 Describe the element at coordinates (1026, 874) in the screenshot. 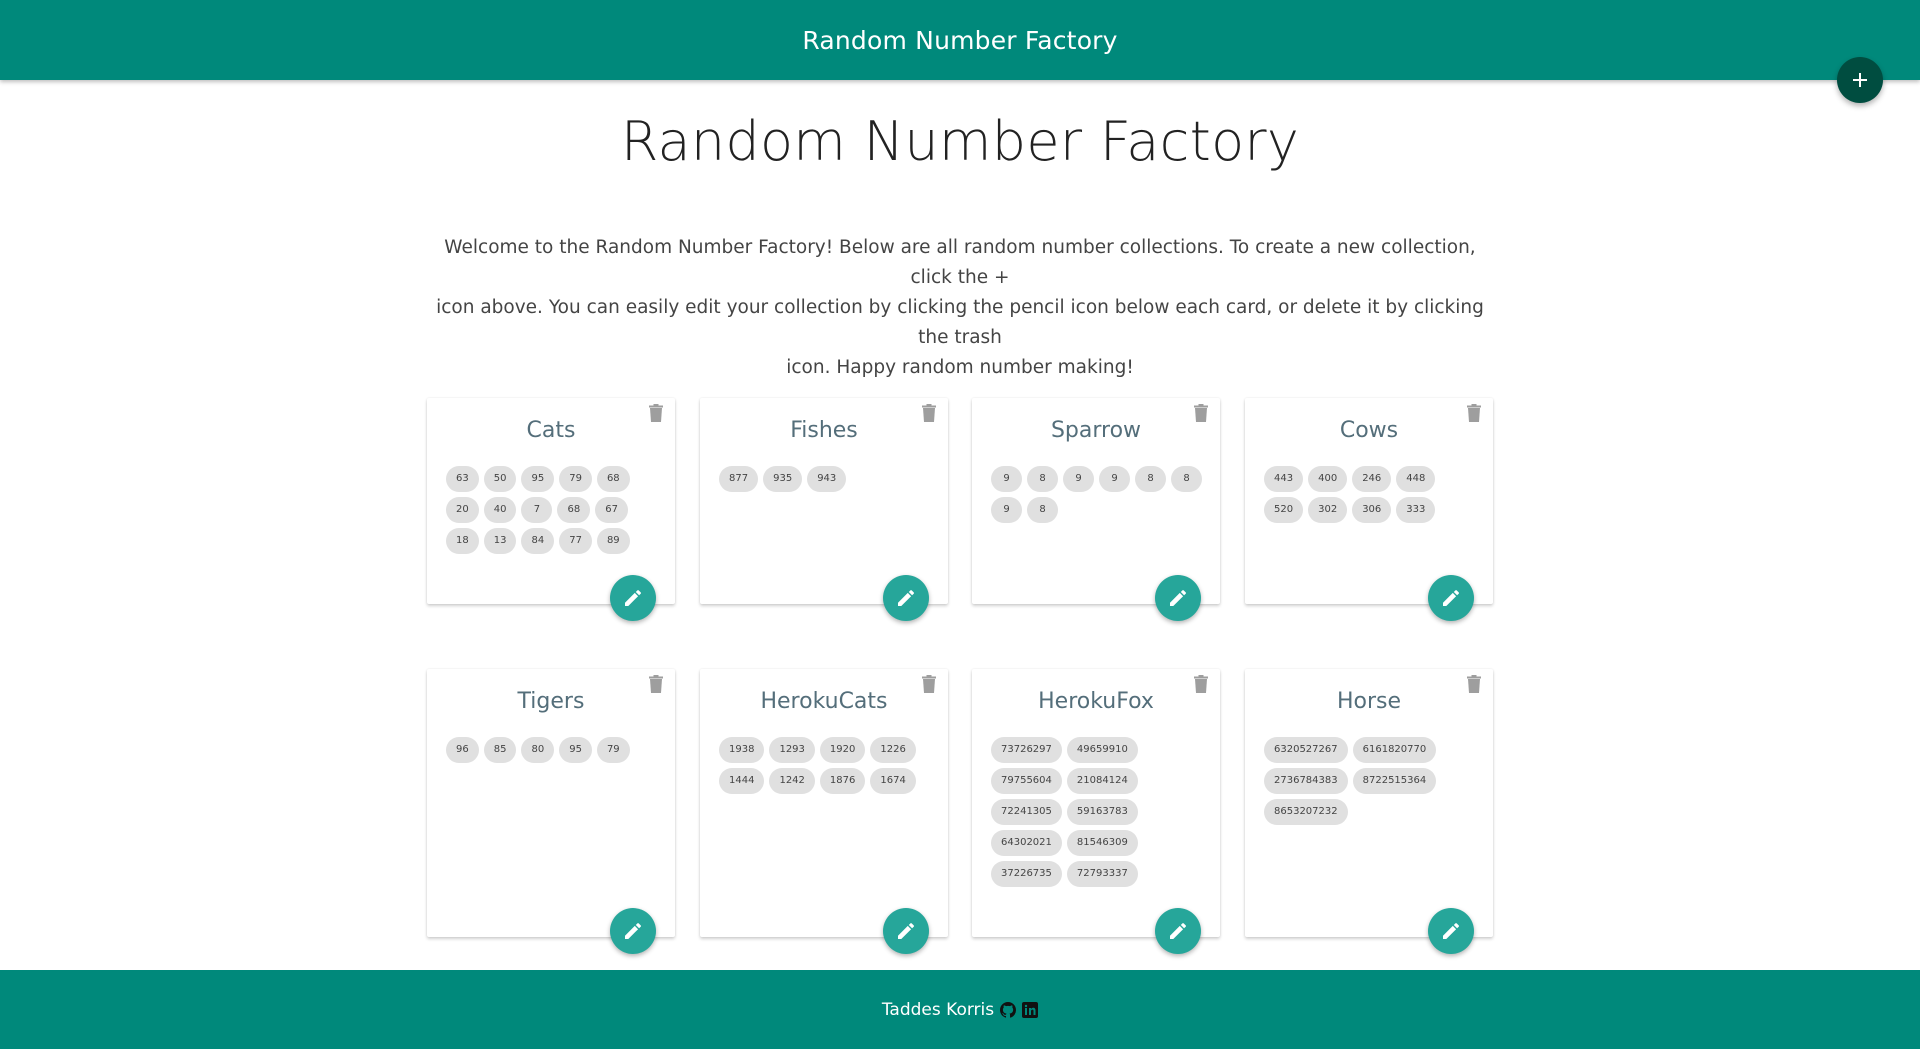

I see `number-chip: 37226735` at that location.